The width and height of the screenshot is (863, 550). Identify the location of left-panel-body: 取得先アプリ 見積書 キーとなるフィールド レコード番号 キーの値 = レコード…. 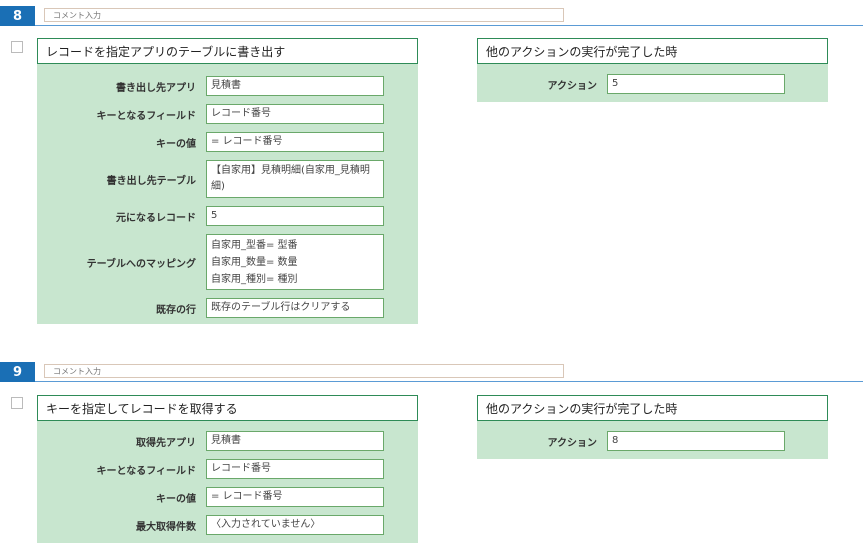
(227, 482).